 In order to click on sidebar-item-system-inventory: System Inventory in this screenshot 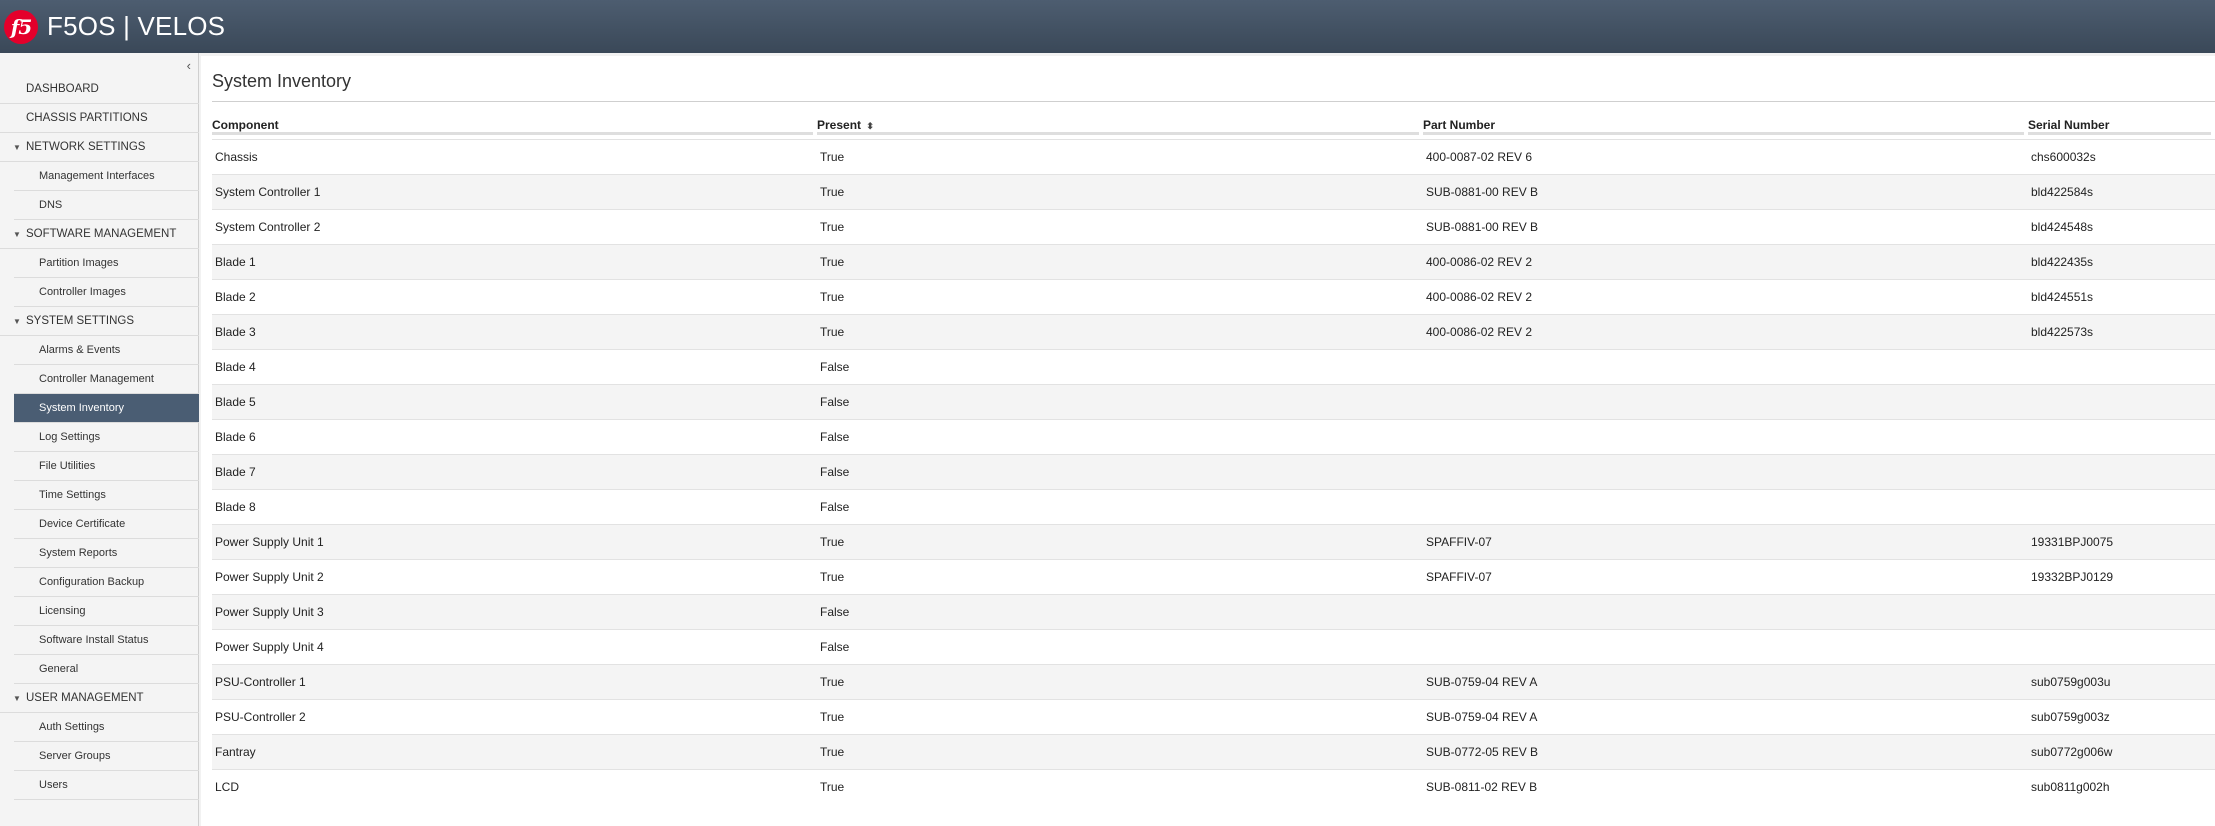, I will do `click(106, 408)`.